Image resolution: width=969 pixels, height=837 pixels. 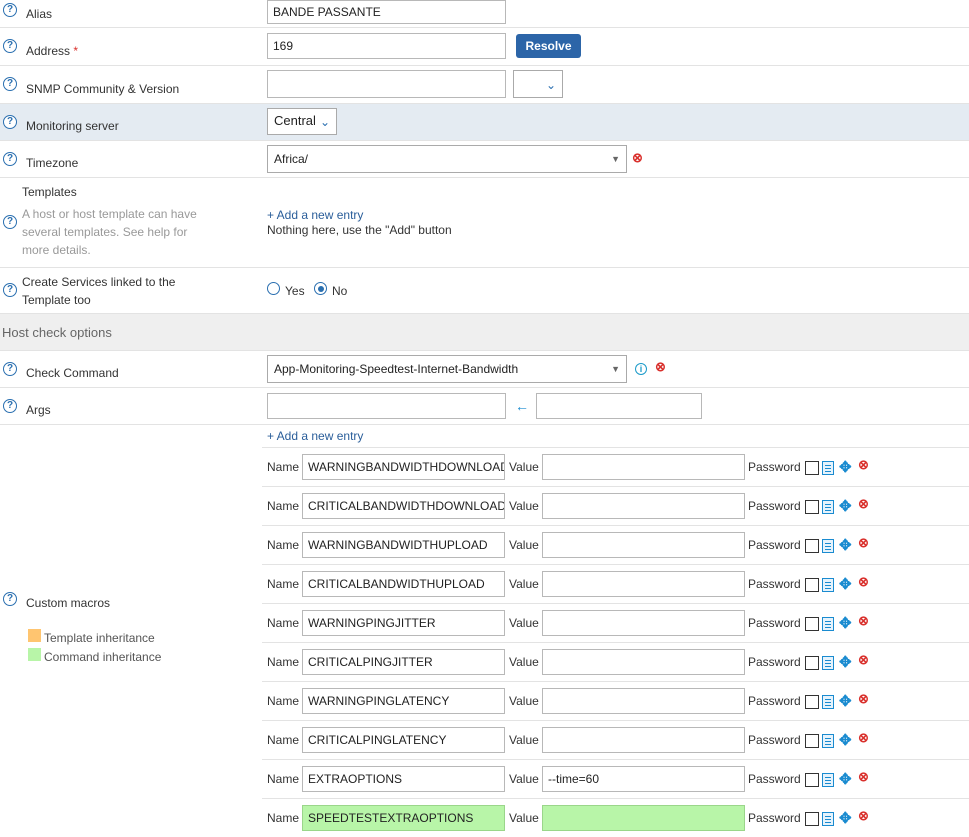 What do you see at coordinates (538, 84) in the screenshot?
I see `snmp-version-select: ⌄` at bounding box center [538, 84].